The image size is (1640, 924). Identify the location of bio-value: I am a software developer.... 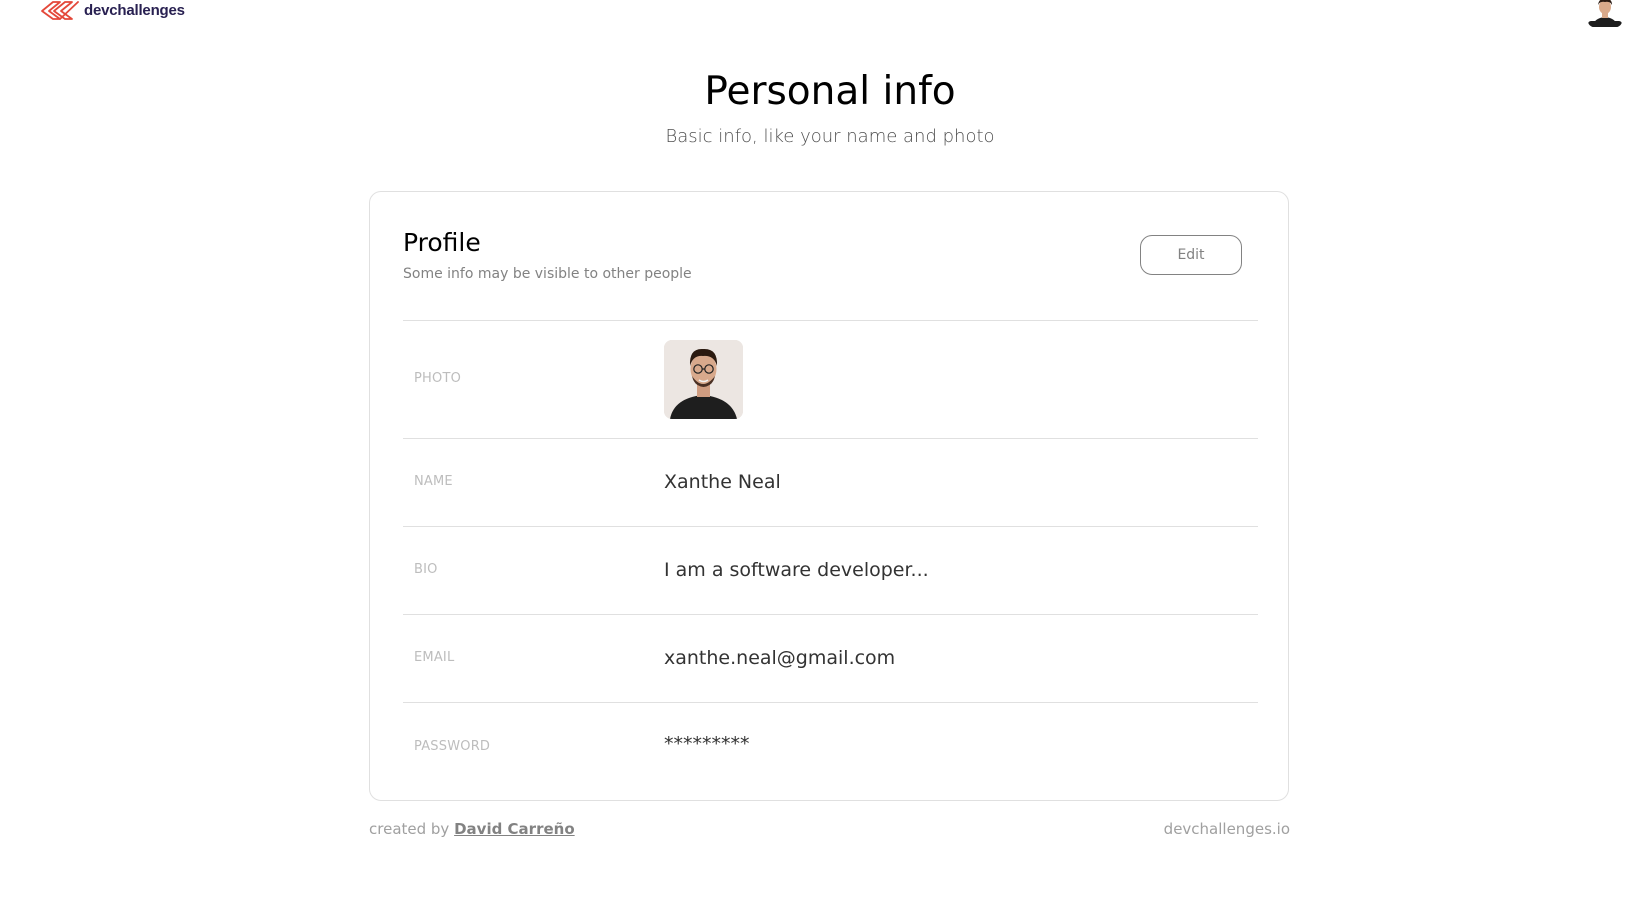
(796, 570).